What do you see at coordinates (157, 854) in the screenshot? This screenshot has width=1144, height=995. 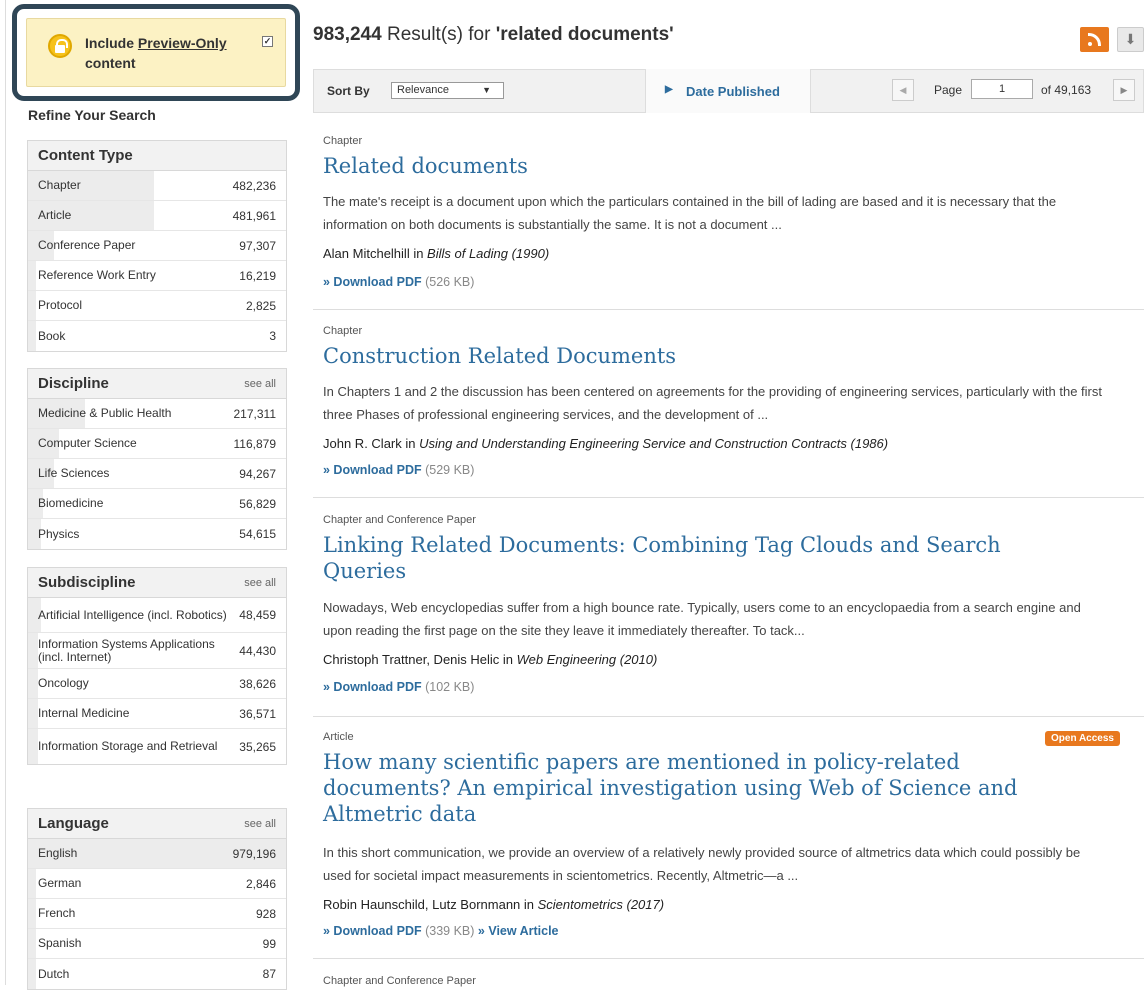 I see `facet-item: English 979,196` at bounding box center [157, 854].